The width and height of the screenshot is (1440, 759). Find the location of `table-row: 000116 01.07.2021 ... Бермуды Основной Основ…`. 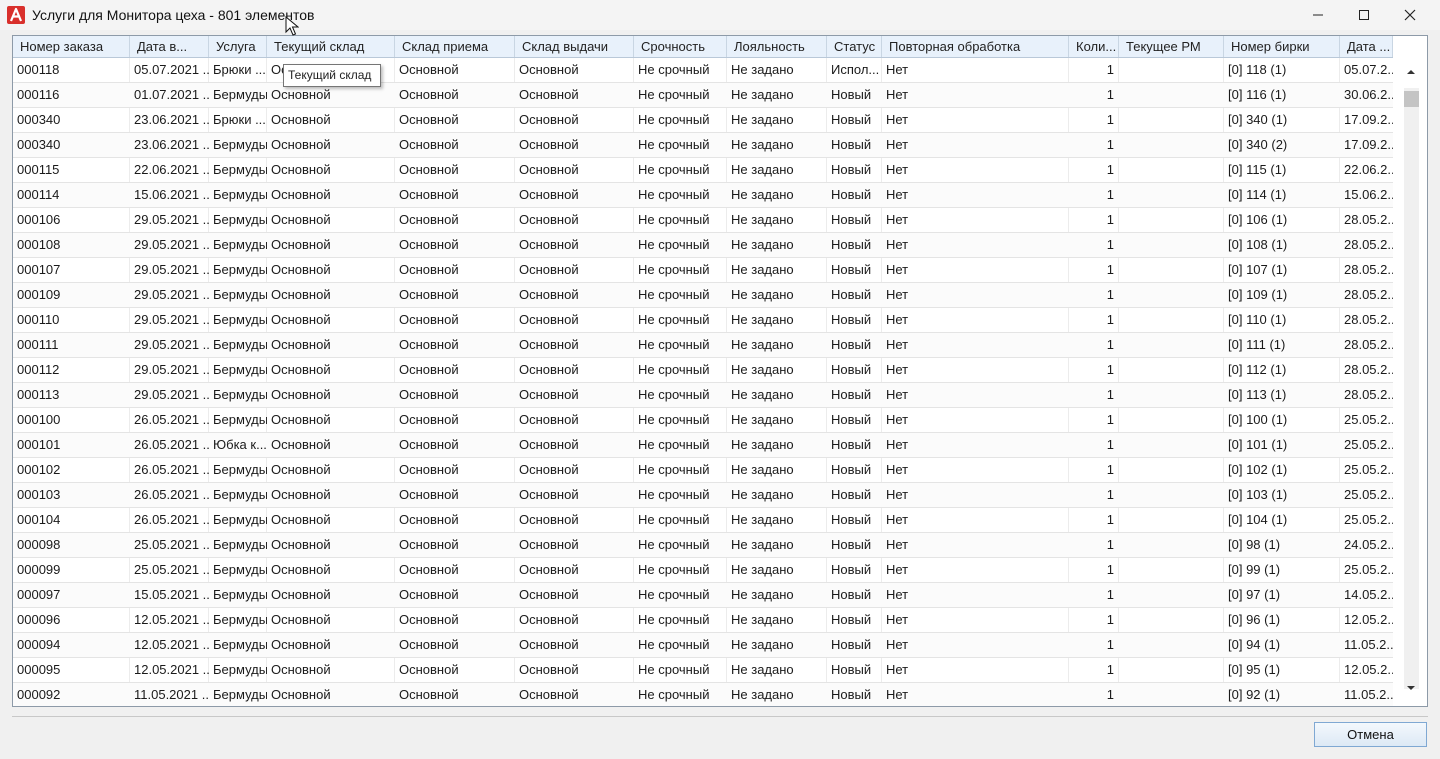

table-row: 000116 01.07.2021 ... Бермуды Основной Основ… is located at coordinates (703, 95).